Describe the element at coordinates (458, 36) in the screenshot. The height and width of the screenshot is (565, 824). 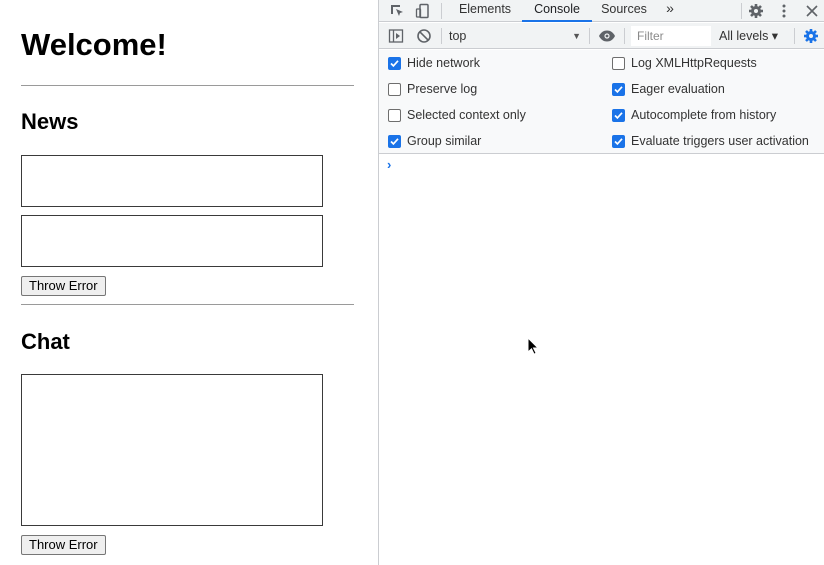
I see `context-value: top` at that location.